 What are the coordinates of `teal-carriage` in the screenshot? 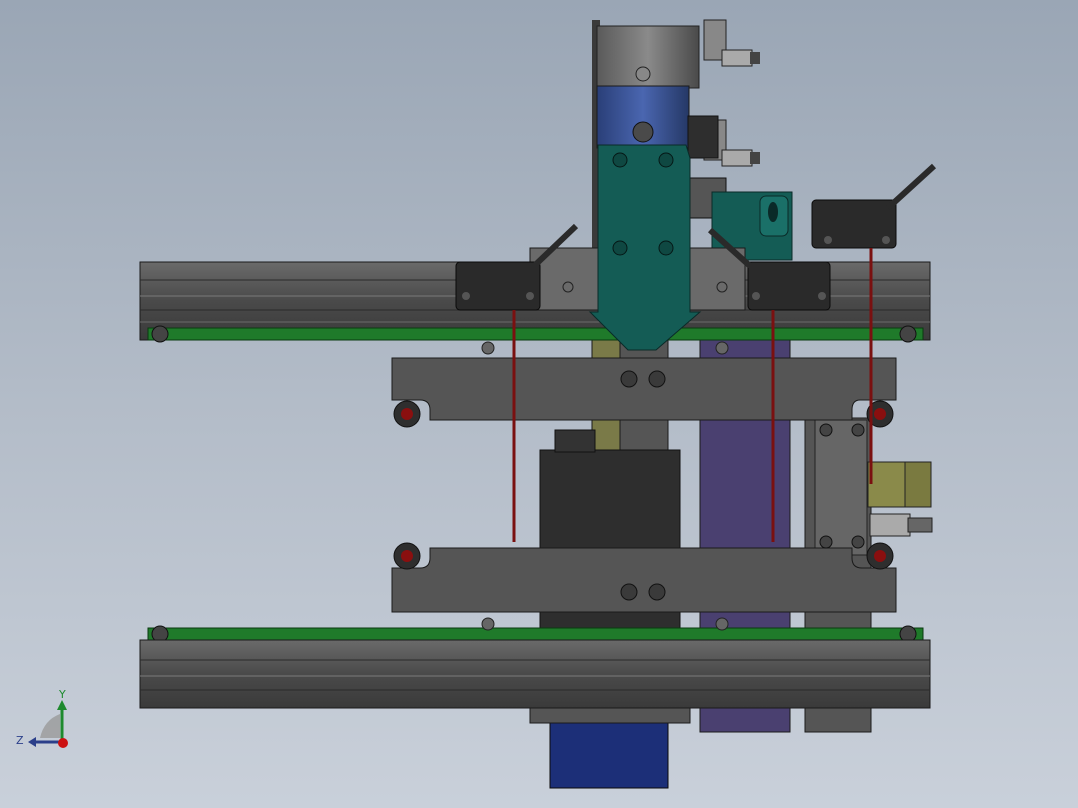 It's located at (645, 247).